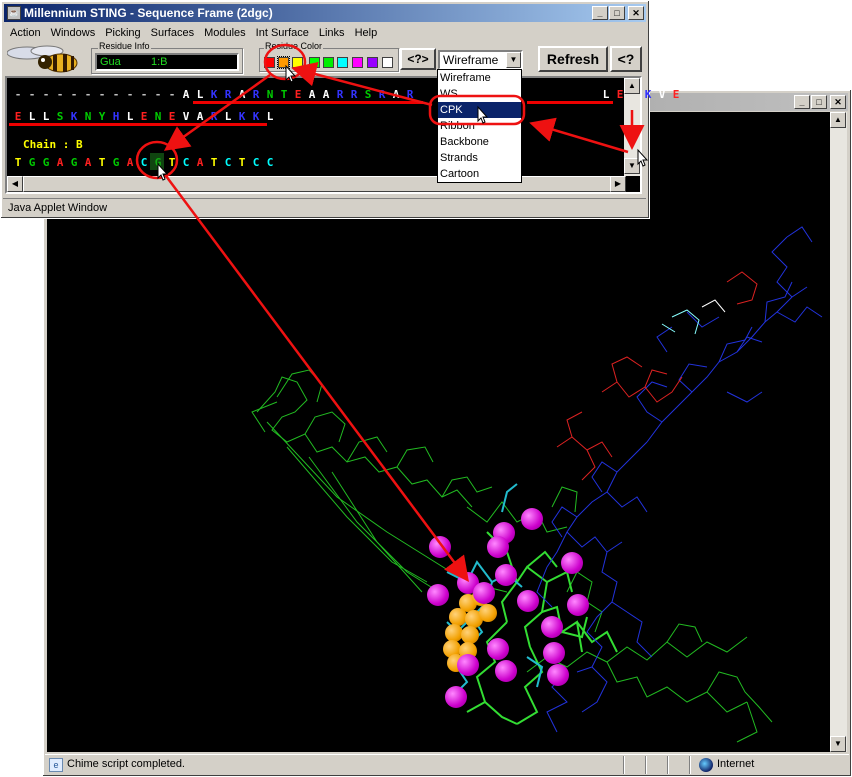 This screenshot has width=852, height=777. What do you see at coordinates (225, 33) in the screenshot?
I see `menu-modules: Modules` at bounding box center [225, 33].